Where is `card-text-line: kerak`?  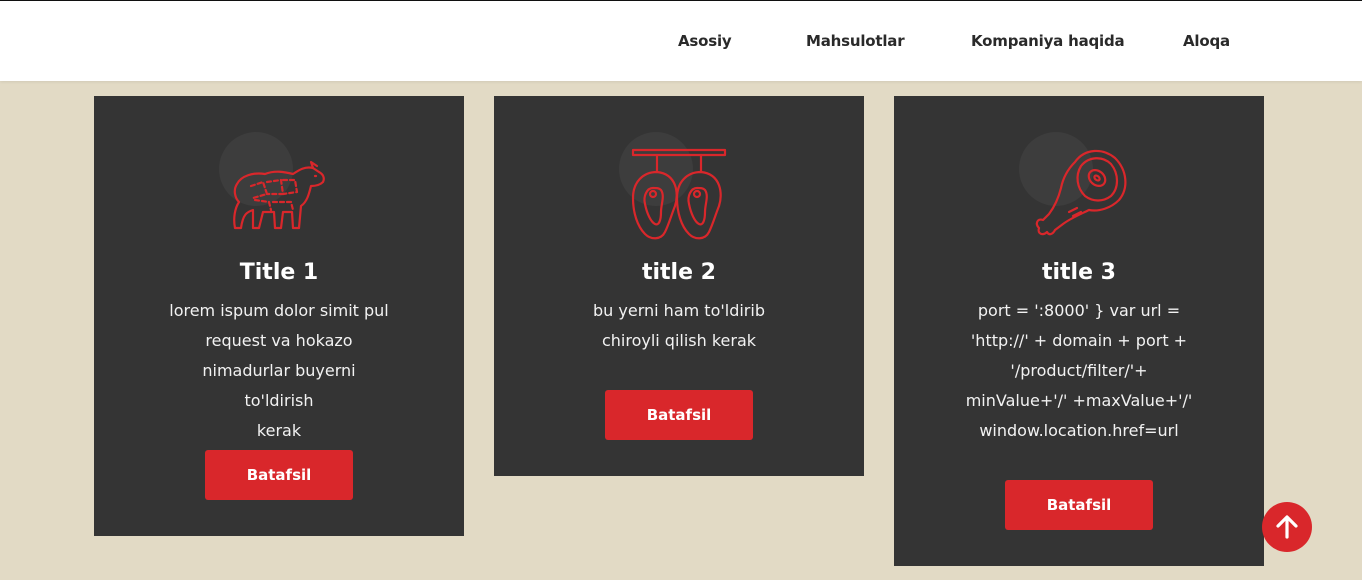 card-text-line: kerak is located at coordinates (279, 430).